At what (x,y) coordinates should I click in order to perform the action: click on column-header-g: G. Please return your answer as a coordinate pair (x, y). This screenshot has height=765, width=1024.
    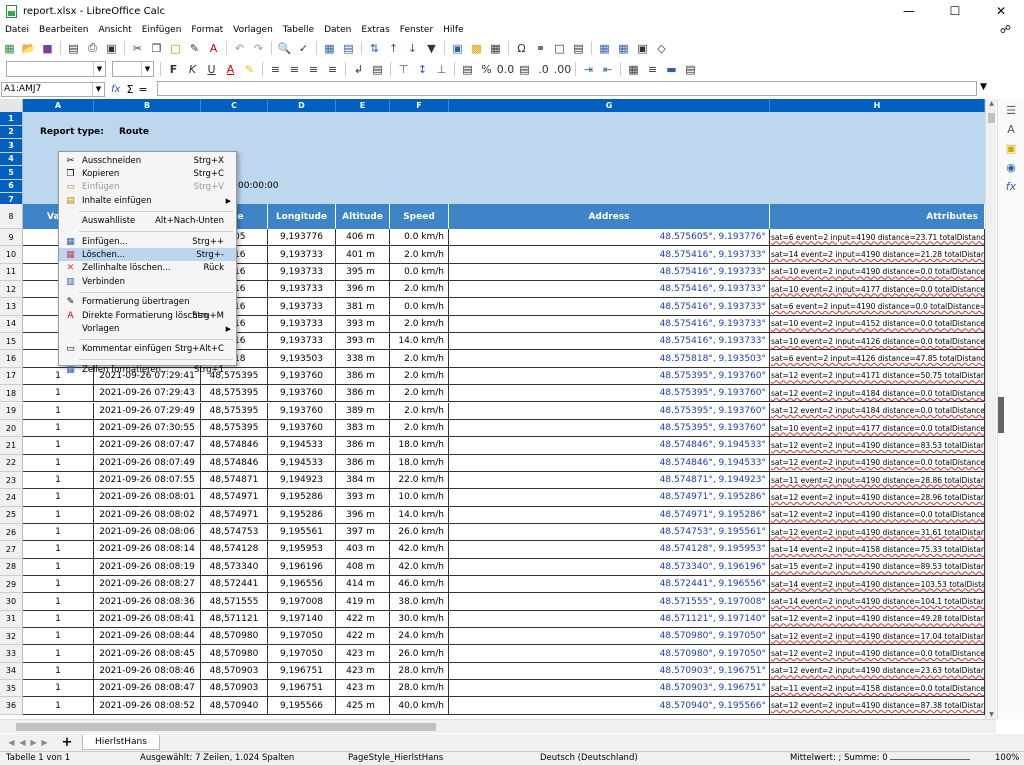
    Looking at the image, I should click on (609, 105).